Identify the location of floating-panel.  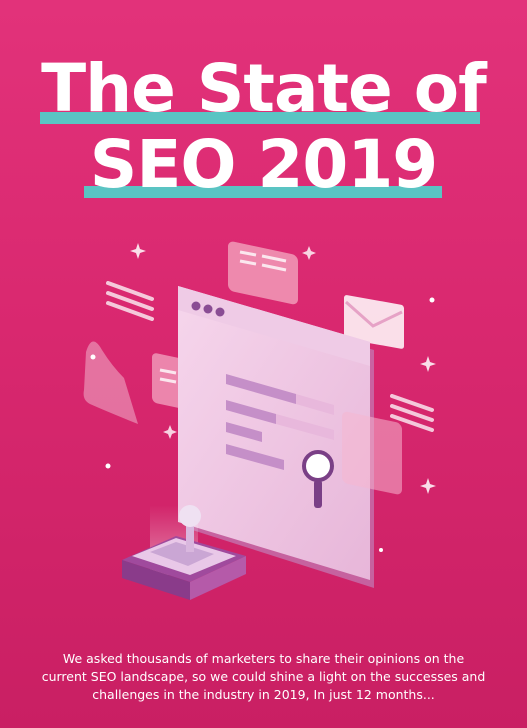
(372, 453).